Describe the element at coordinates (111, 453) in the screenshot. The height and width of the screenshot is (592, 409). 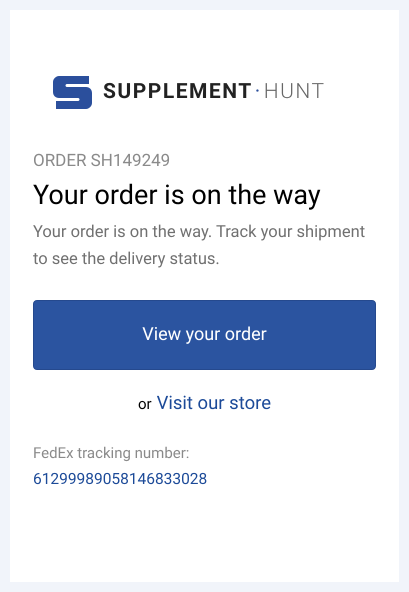
I see `tracking-label: FedEx tracking number:` at that location.